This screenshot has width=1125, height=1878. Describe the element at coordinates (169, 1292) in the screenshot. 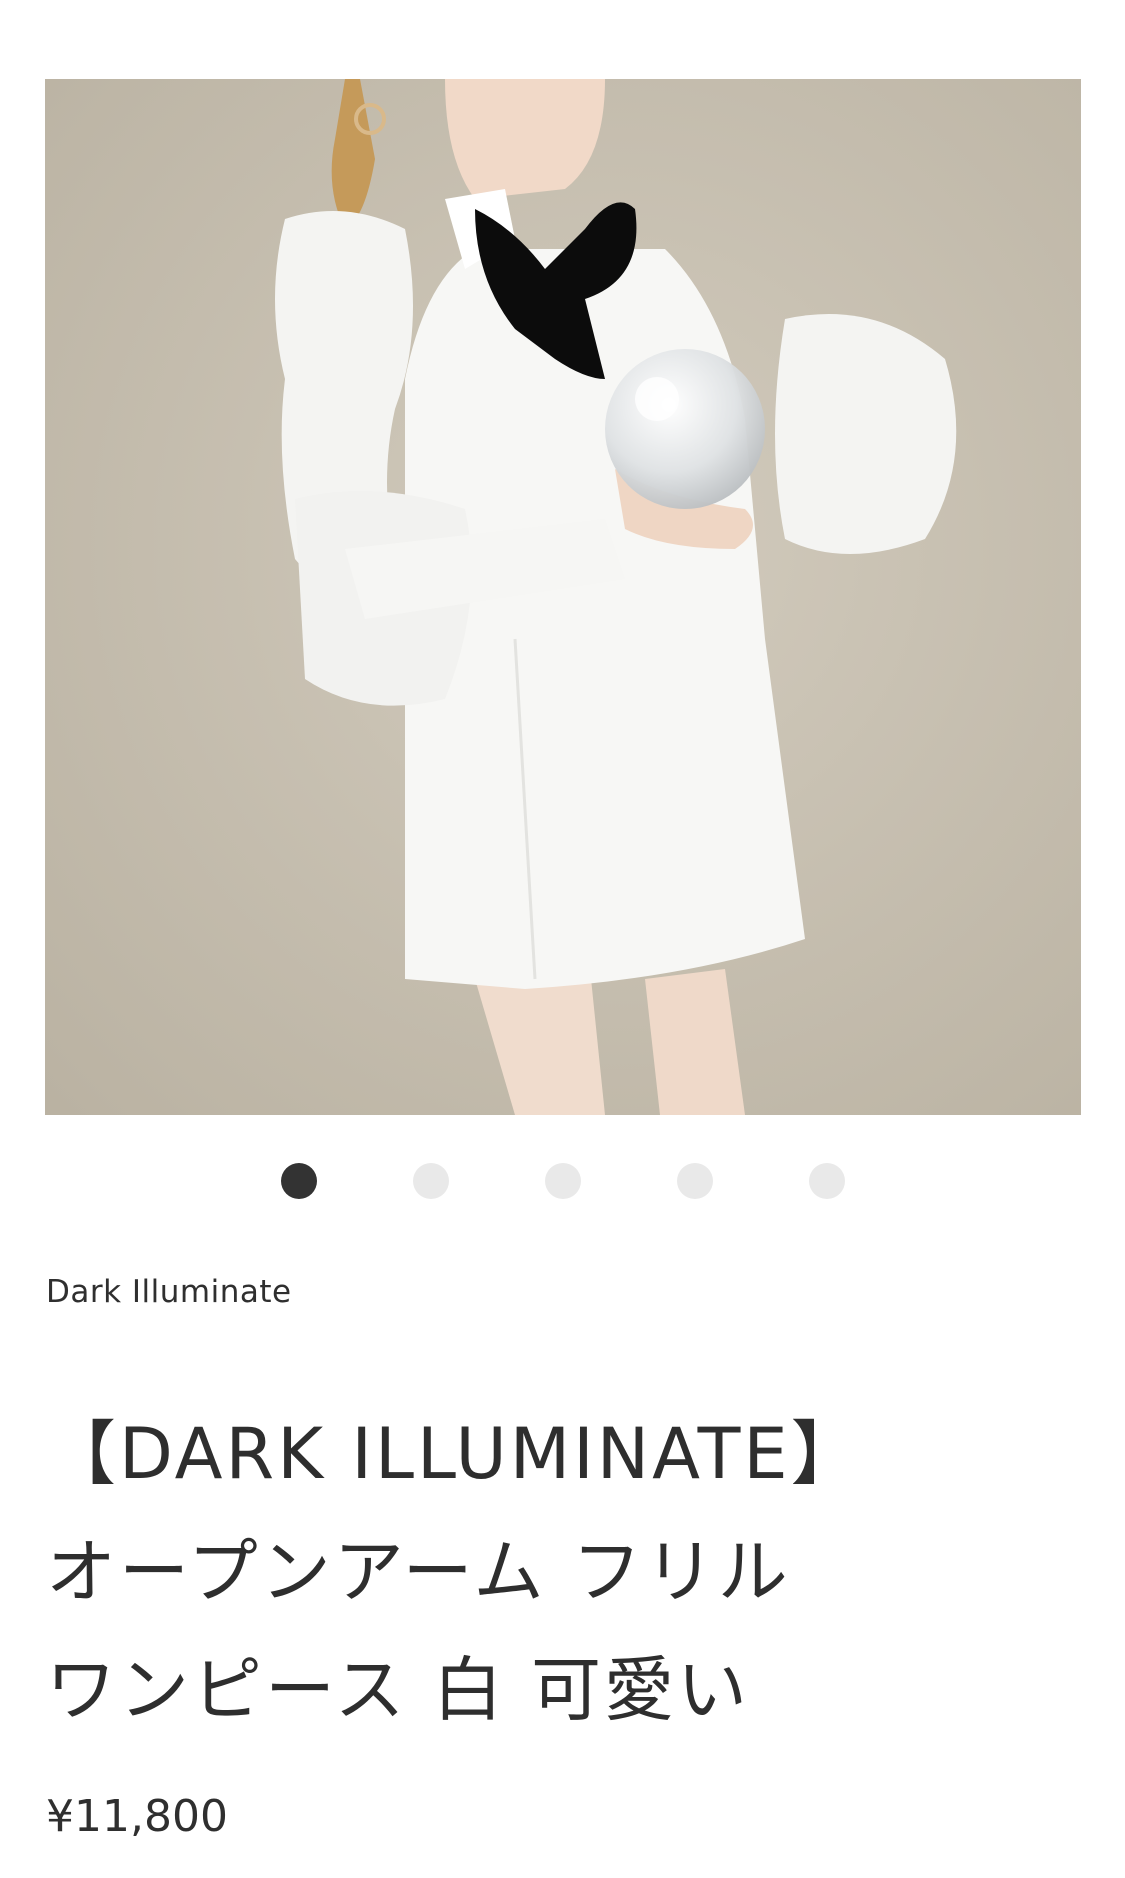

I see `product-vendor: Dark Illuminate` at that location.